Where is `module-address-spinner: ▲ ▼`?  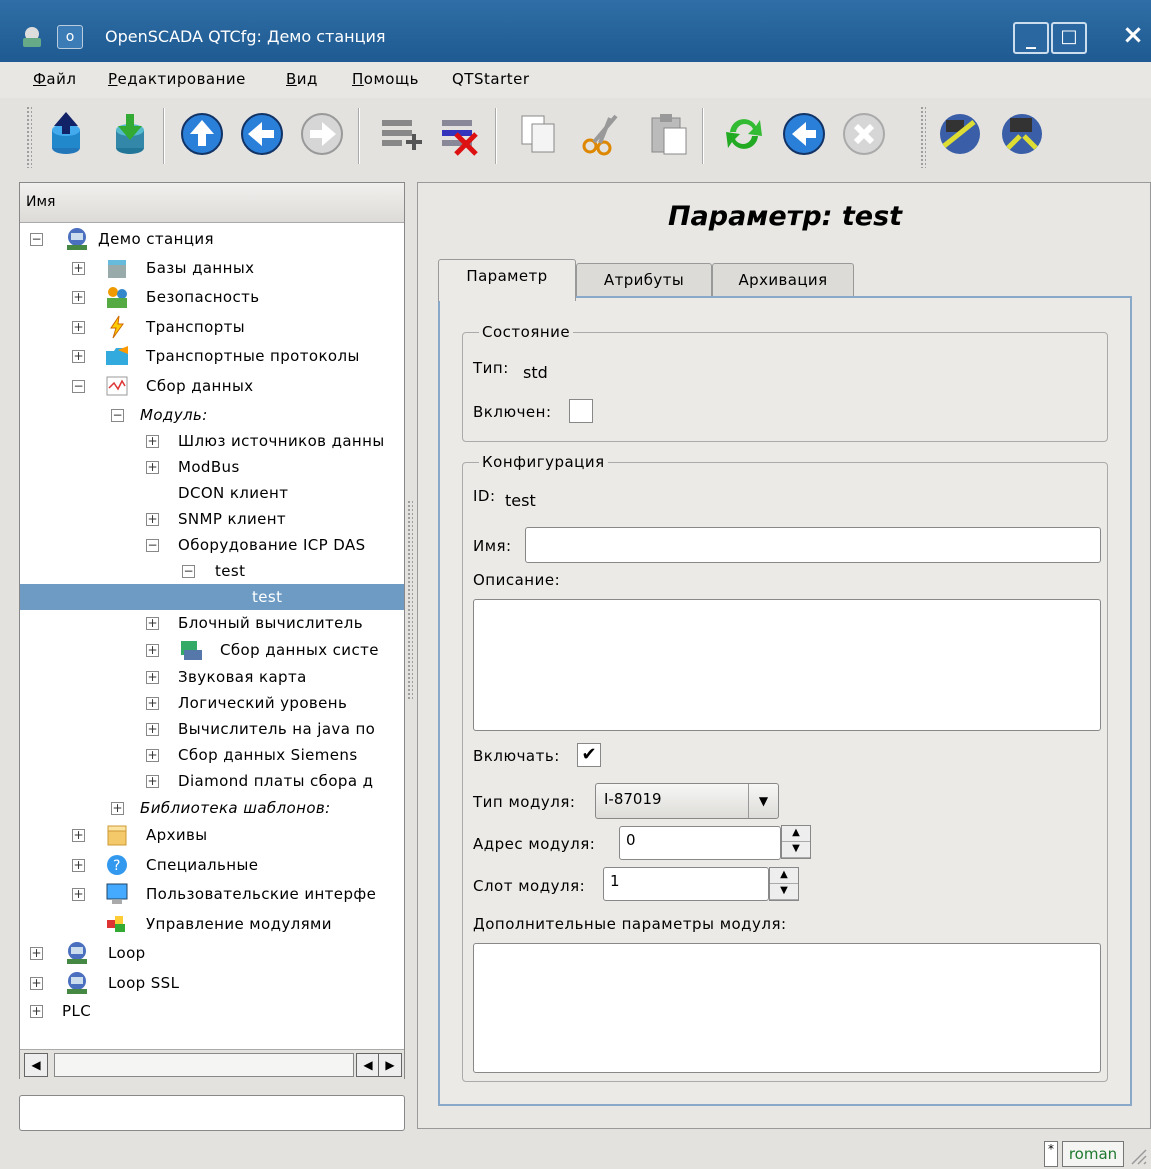
module-address-spinner: ▲ ▼ is located at coordinates (796, 842).